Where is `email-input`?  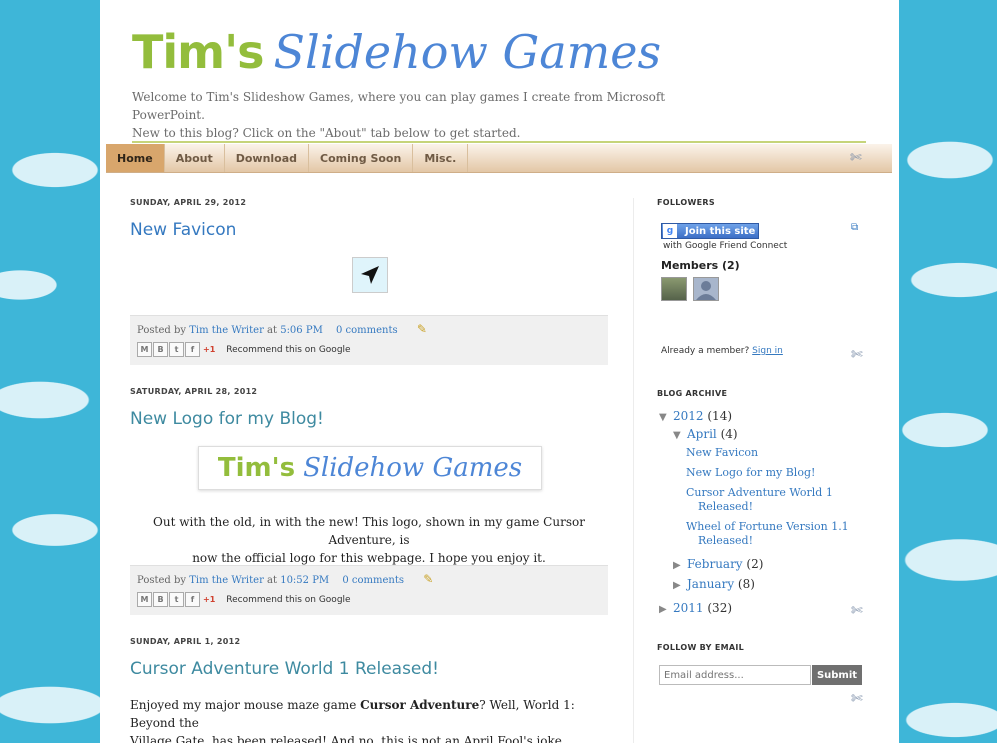
email-input is located at coordinates (735, 675).